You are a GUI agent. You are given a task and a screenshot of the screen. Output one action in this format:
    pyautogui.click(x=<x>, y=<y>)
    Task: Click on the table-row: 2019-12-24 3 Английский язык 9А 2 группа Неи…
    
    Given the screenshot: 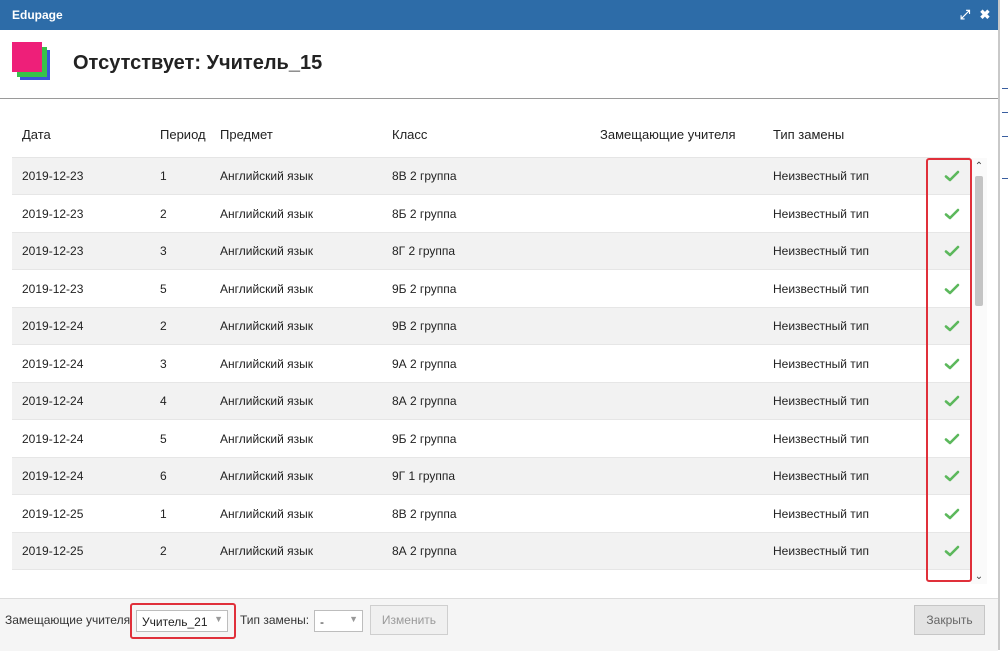 What is the action you would take?
    pyautogui.click(x=491, y=364)
    